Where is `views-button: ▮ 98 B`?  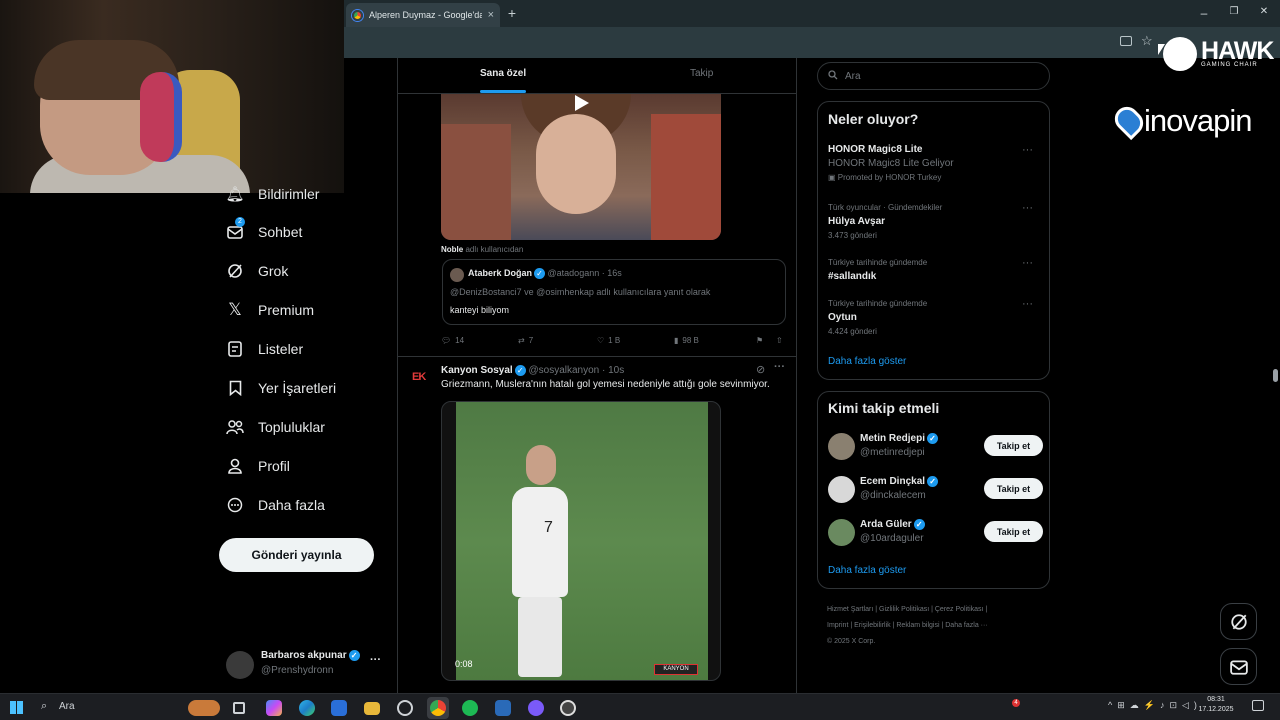
views-button: ▮ 98 B is located at coordinates (715, 340).